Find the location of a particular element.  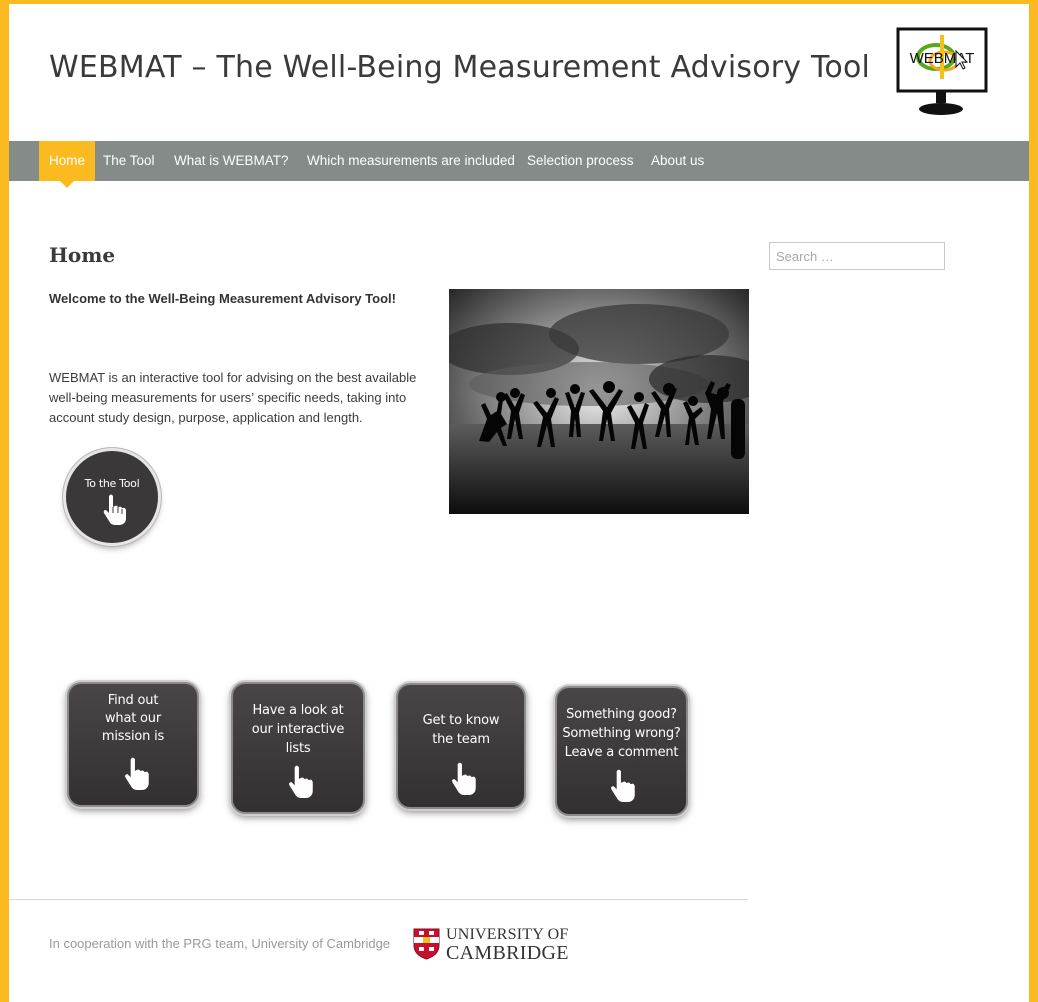

cambridge-crest-icon is located at coordinates (426, 944).